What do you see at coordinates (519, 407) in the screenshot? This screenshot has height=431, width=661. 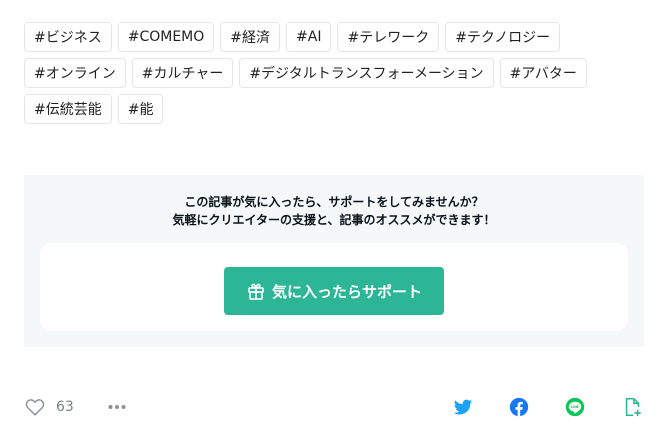 I see `facebook-icon` at bounding box center [519, 407].